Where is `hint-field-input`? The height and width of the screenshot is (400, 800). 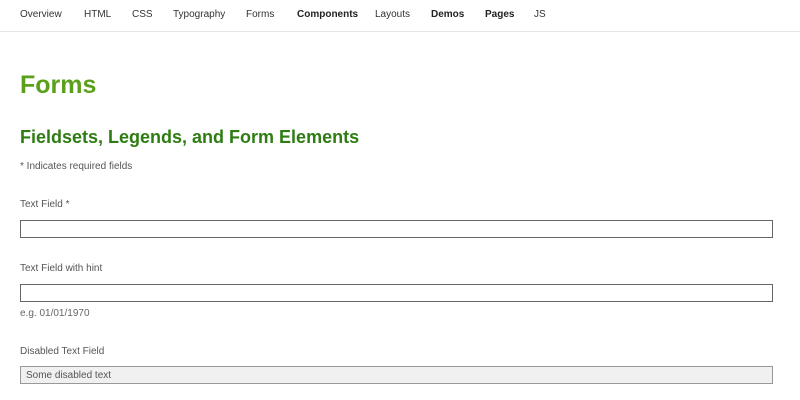
hint-field-input is located at coordinates (396, 293).